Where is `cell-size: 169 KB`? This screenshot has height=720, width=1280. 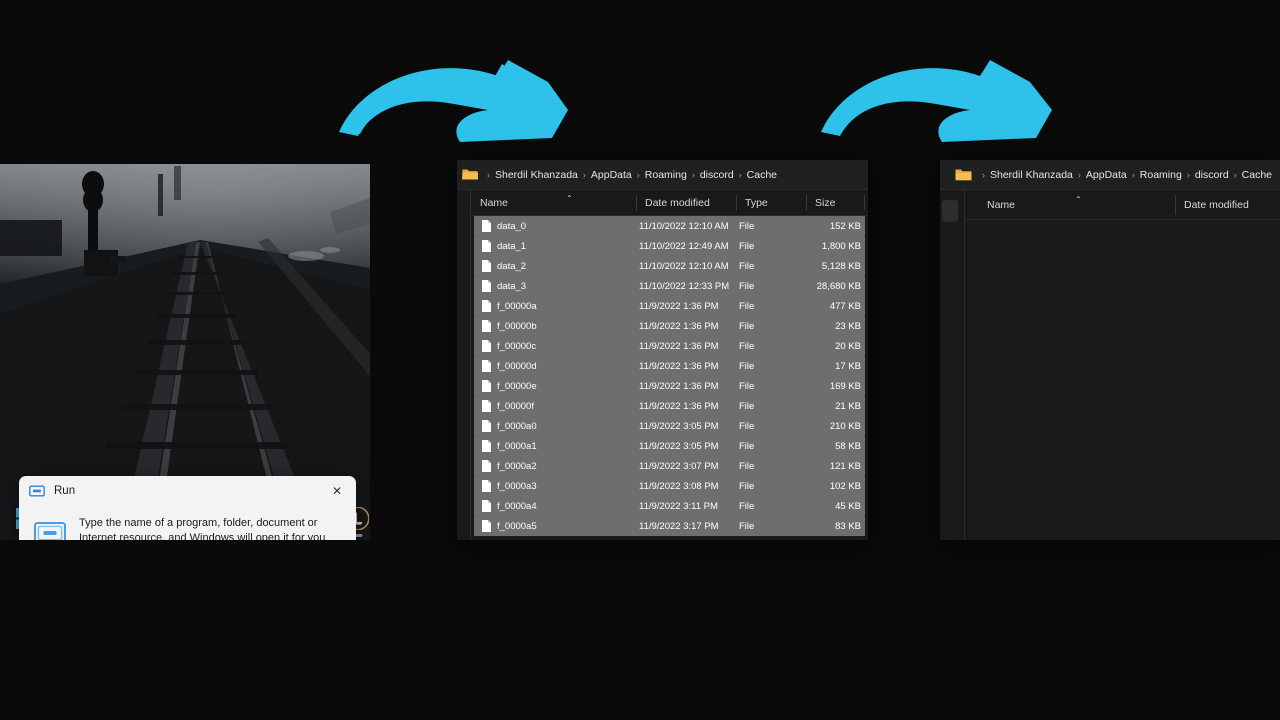 cell-size: 169 KB is located at coordinates (845, 386).